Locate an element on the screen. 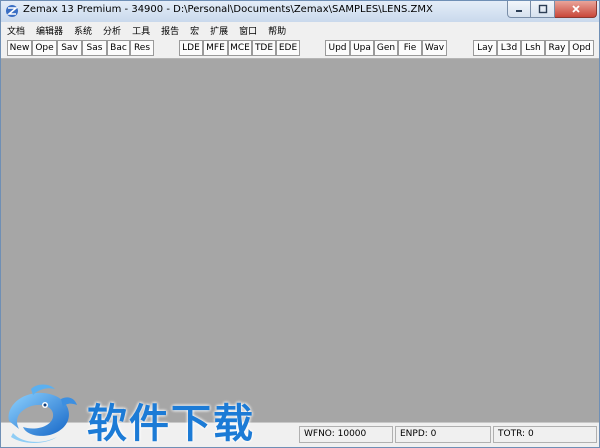 This screenshot has width=600, height=448. toolbar-save-as-button: Sas is located at coordinates (94, 48).